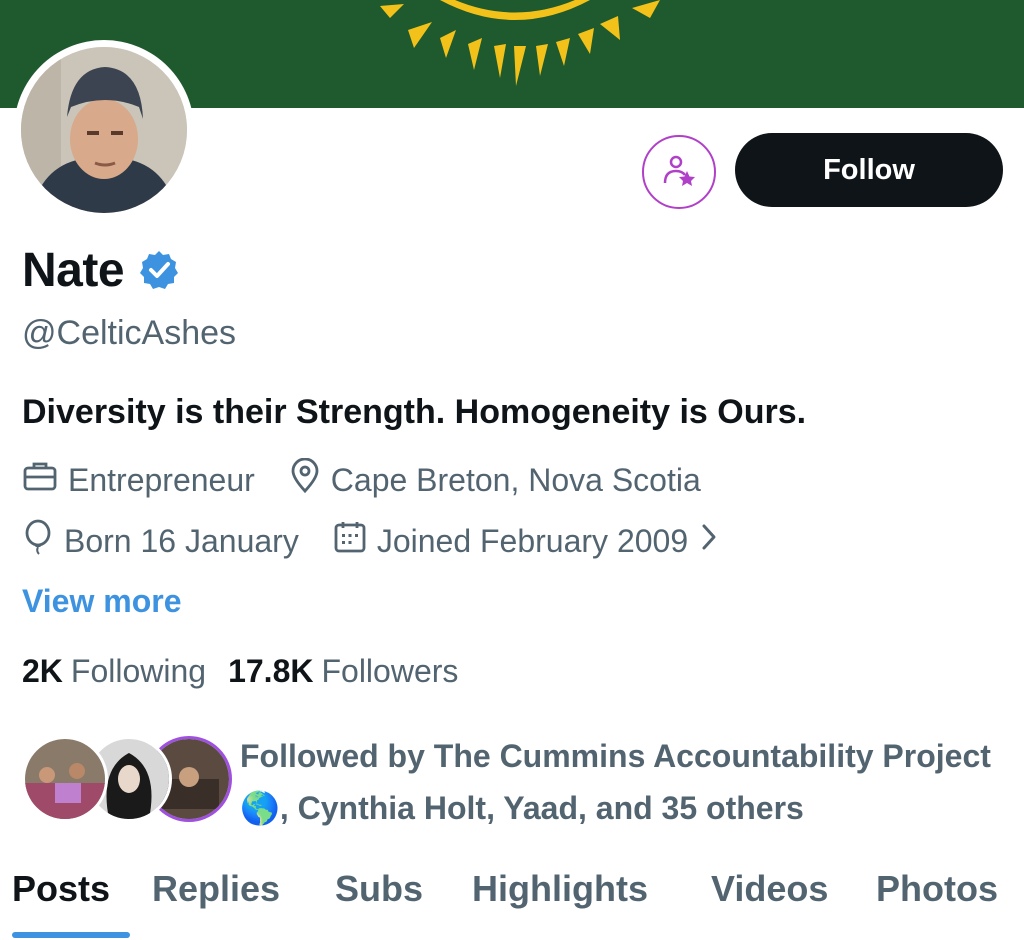 This screenshot has height=940, width=1024. Describe the element at coordinates (138, 671) in the screenshot. I see `following-label: Following` at that location.